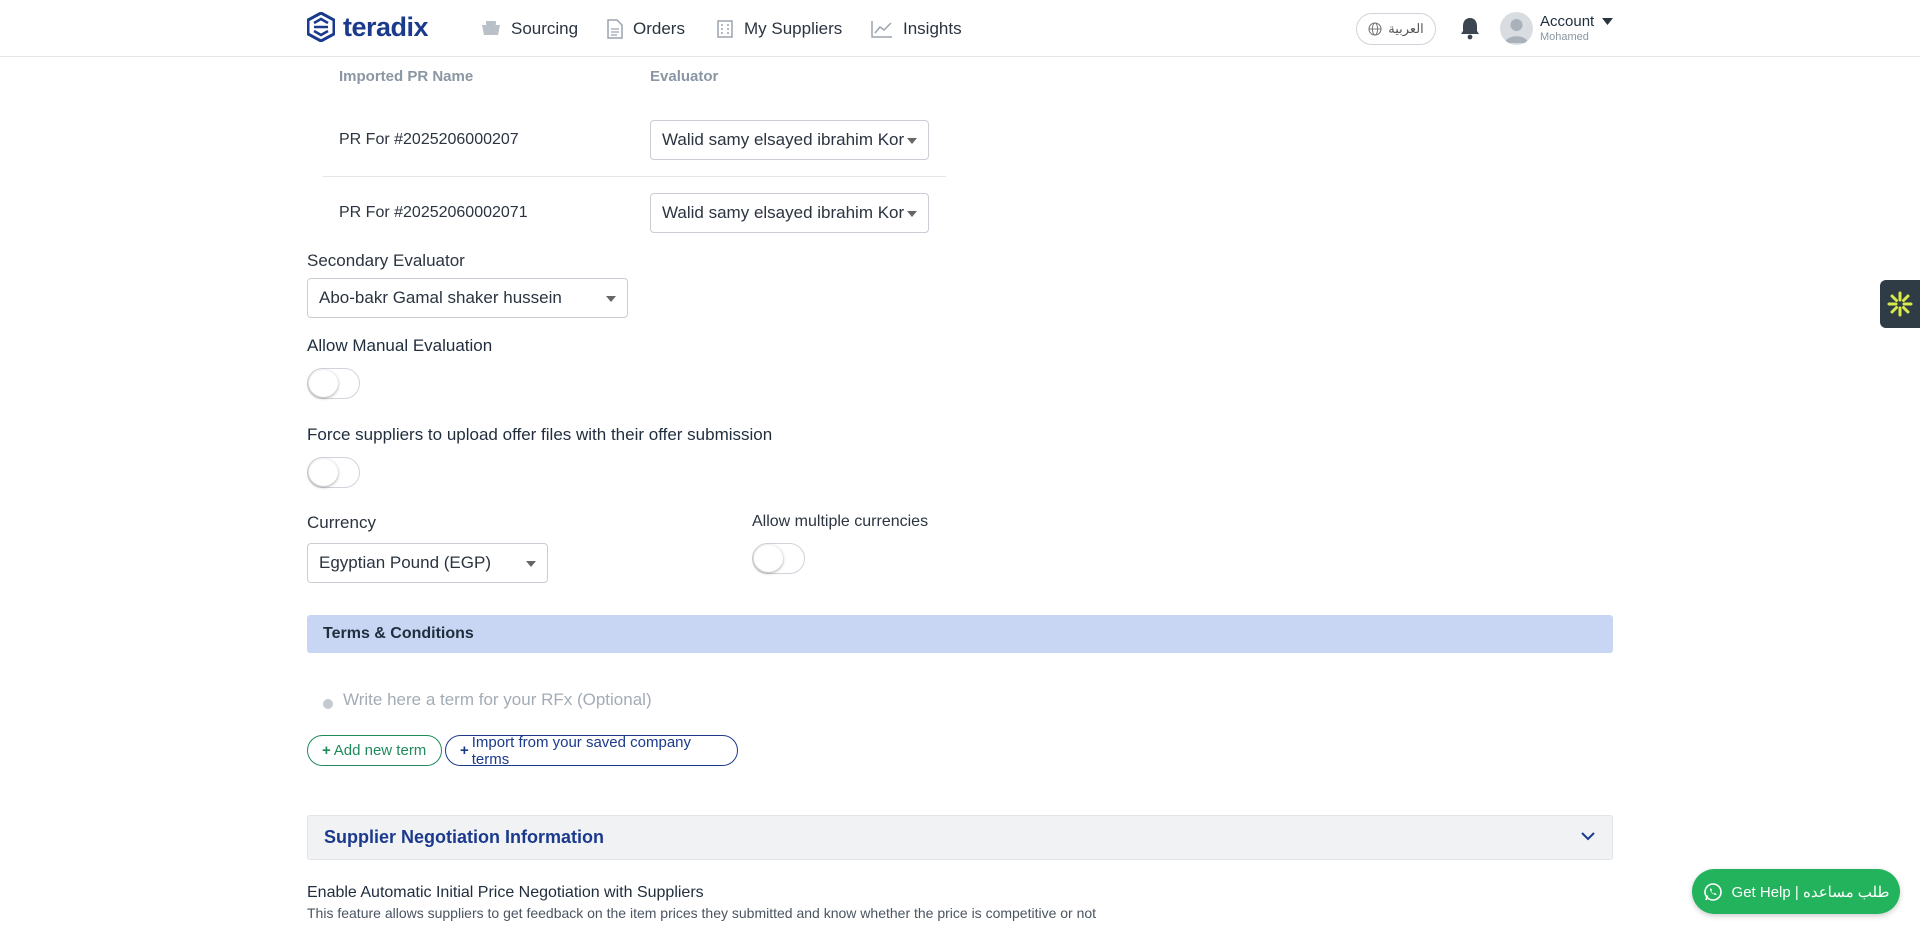 The height and width of the screenshot is (934, 1920). What do you see at coordinates (491, 28) in the screenshot?
I see `cart-icon` at bounding box center [491, 28].